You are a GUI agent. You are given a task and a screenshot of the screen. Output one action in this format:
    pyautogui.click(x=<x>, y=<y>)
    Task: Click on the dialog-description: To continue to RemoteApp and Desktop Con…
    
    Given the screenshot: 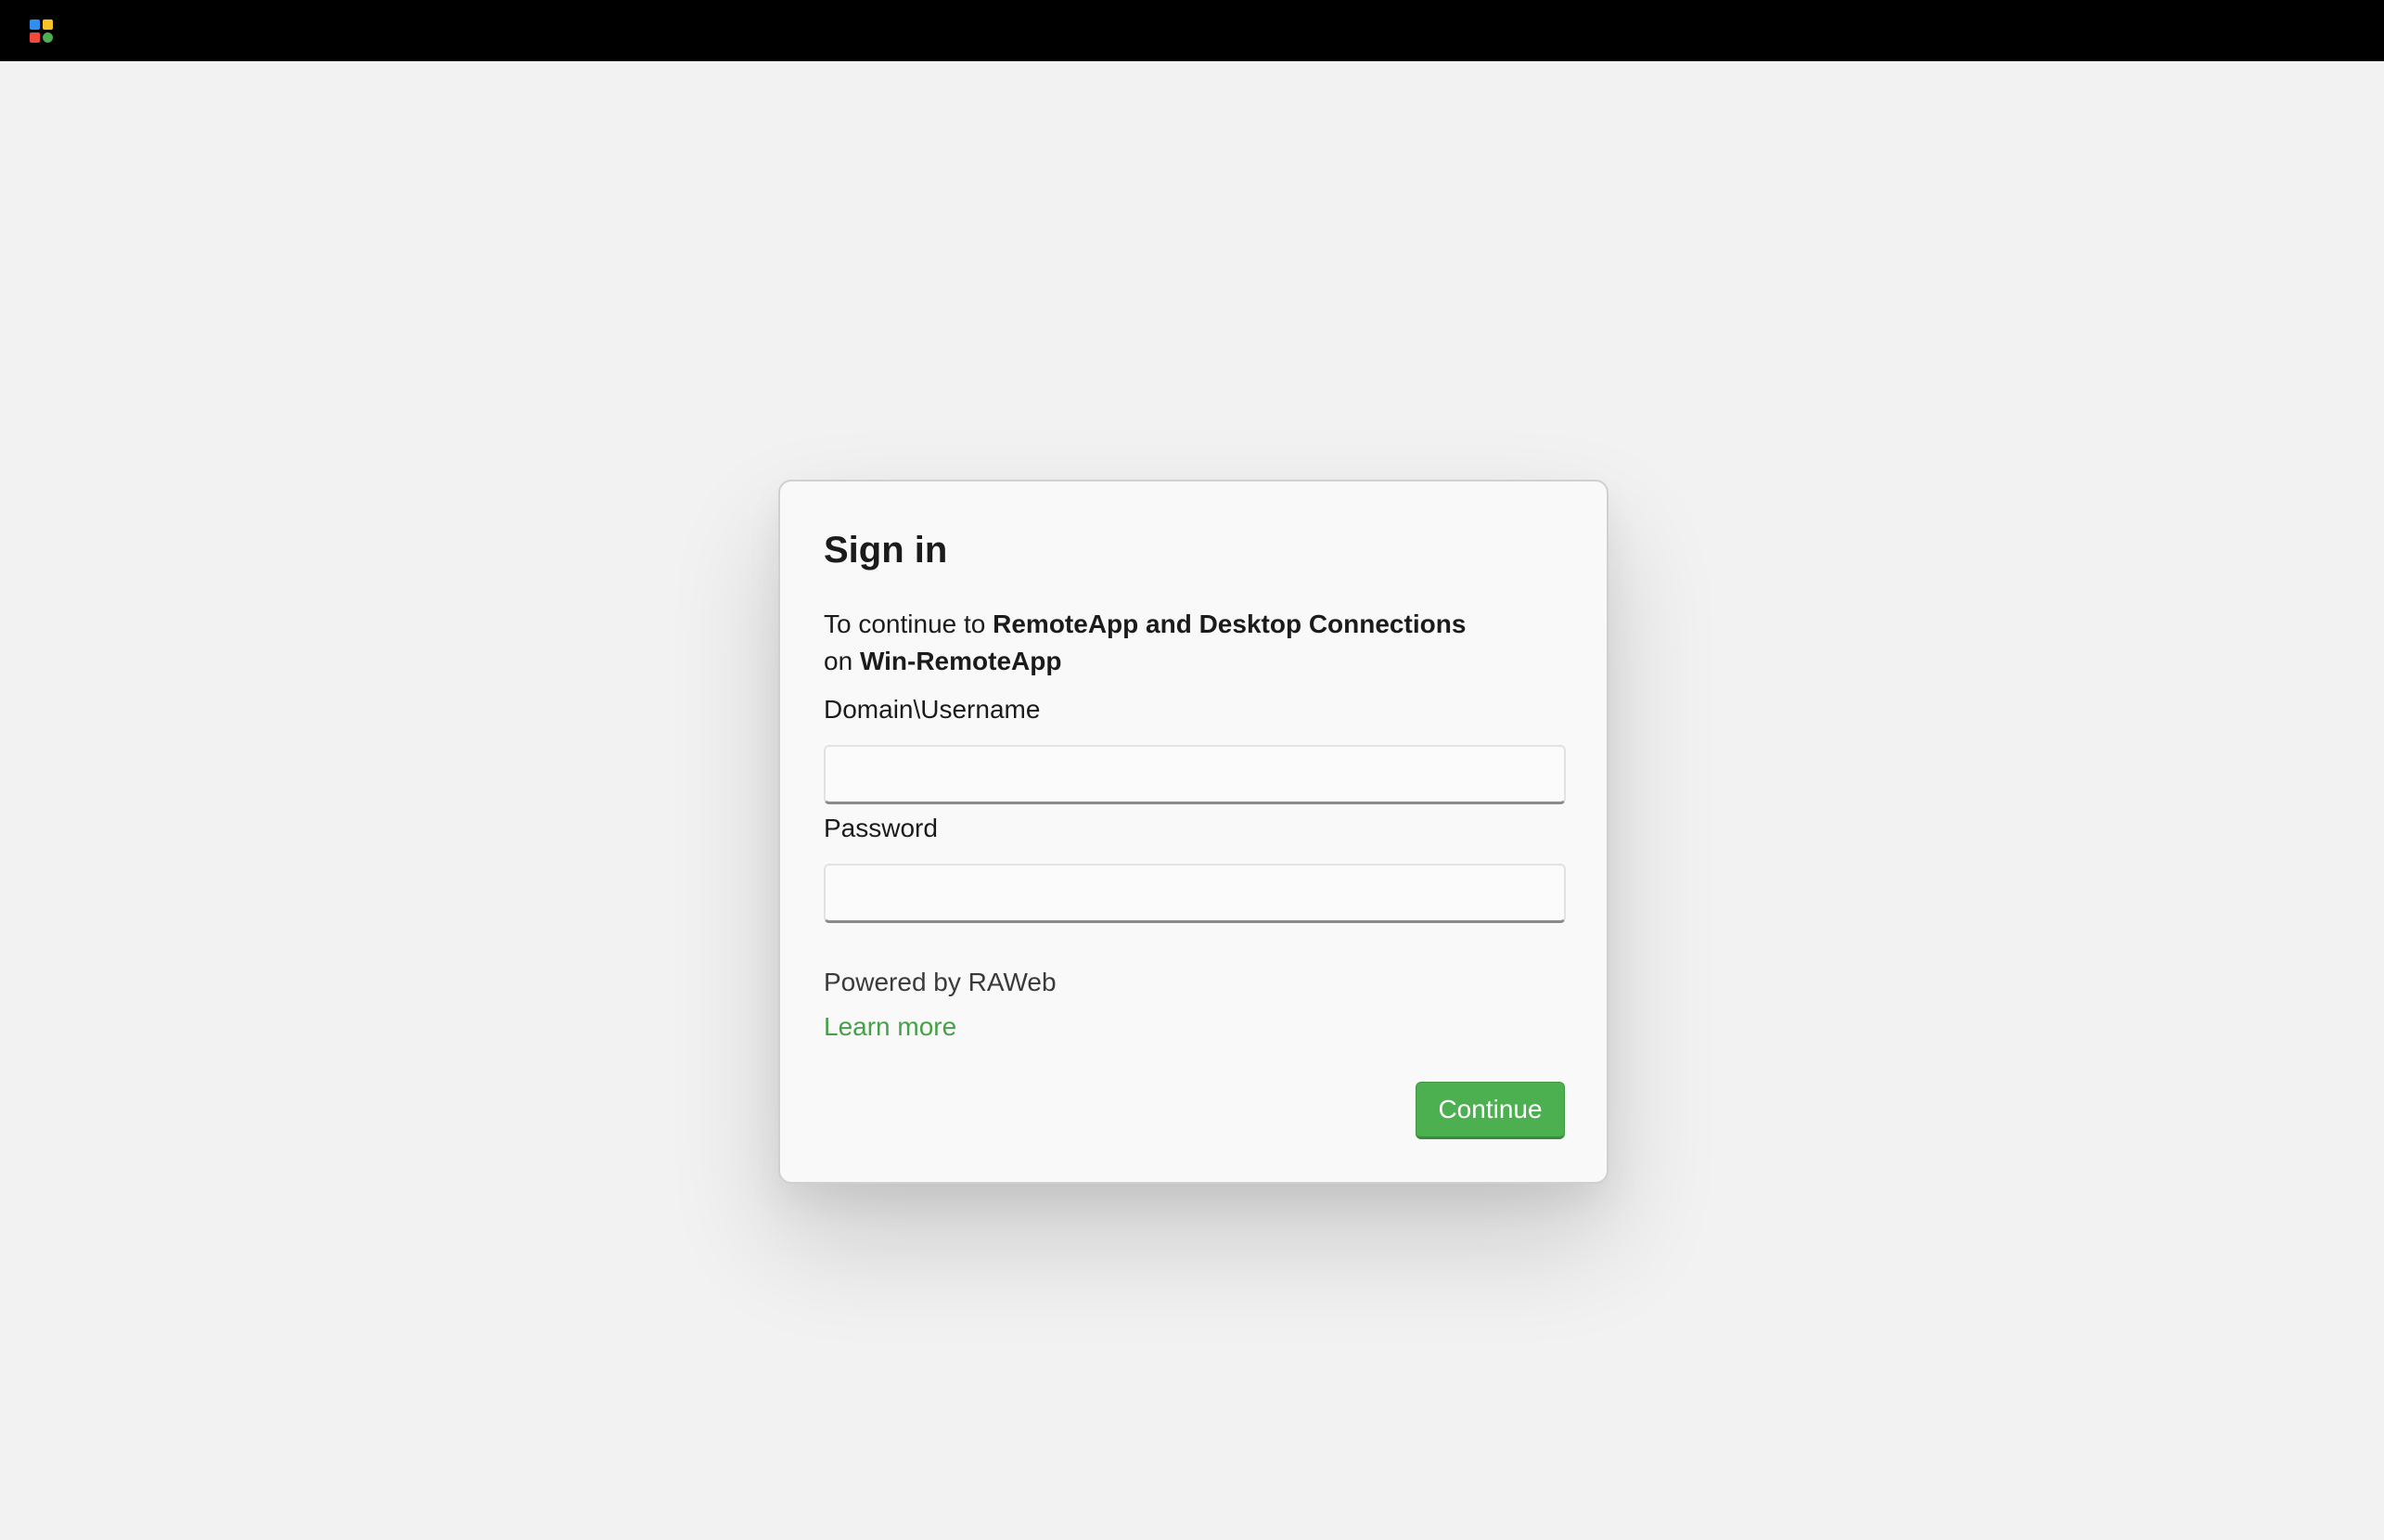 What is the action you would take?
    pyautogui.click(x=1195, y=643)
    